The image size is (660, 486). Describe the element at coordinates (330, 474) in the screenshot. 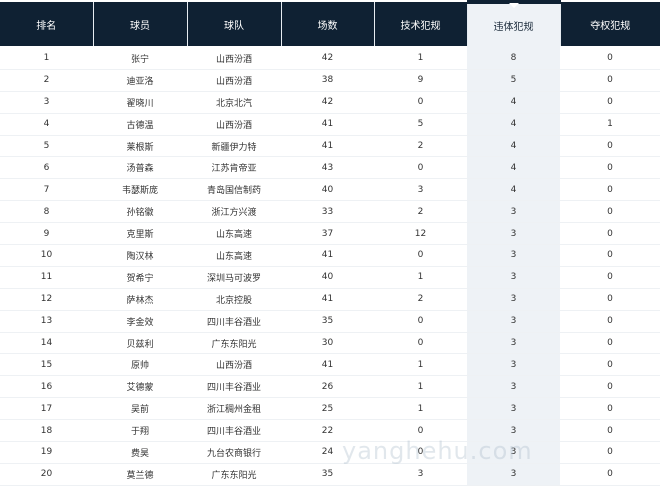

I see `table-row: 20 莫兰德 广东东阳光 35 3 3 0` at that location.